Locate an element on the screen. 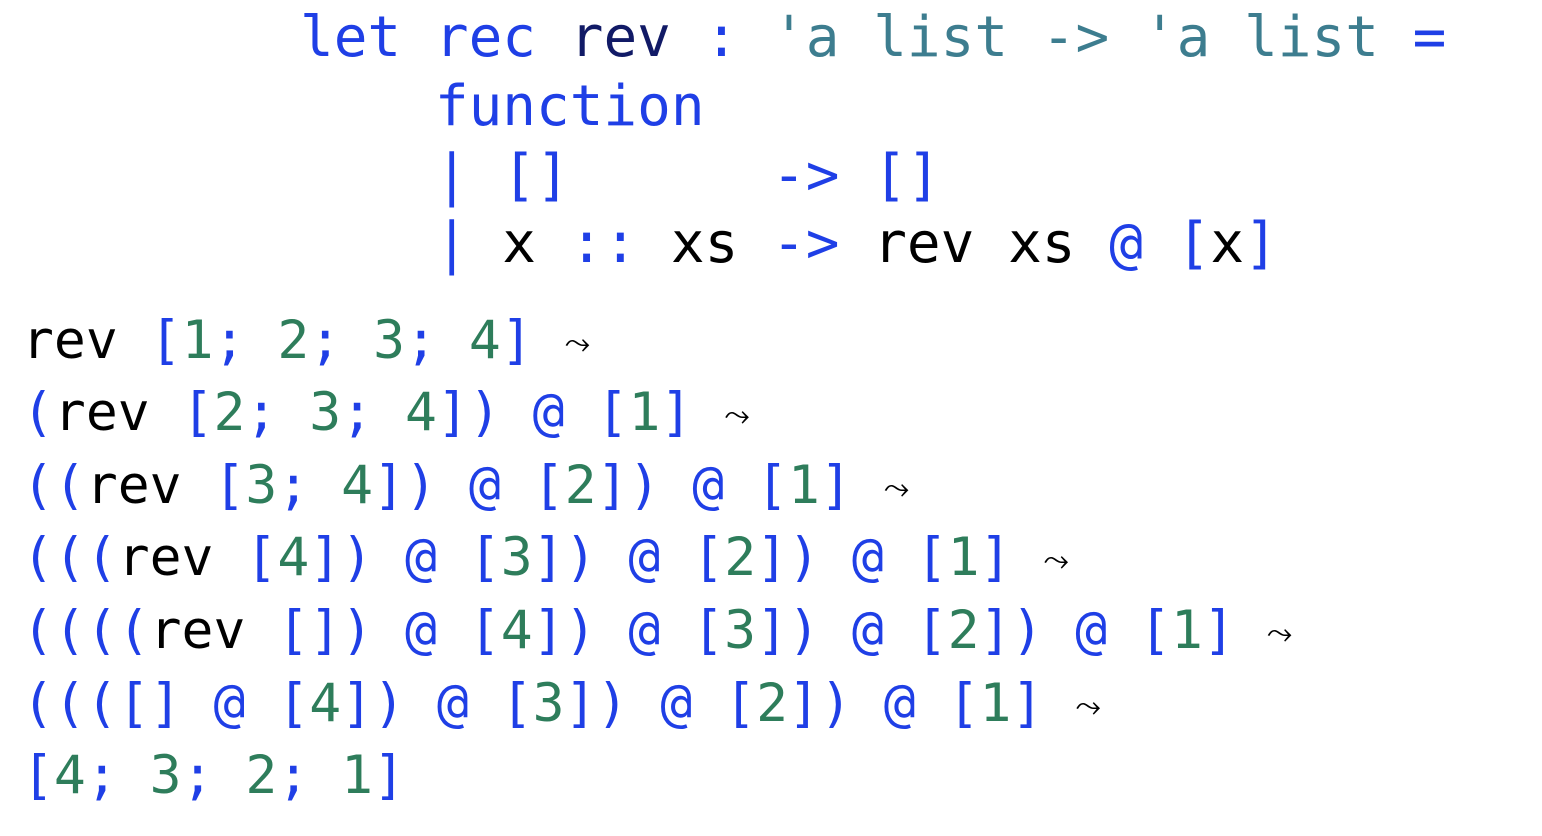  keyword-token: []) is located at coordinates (325, 630).